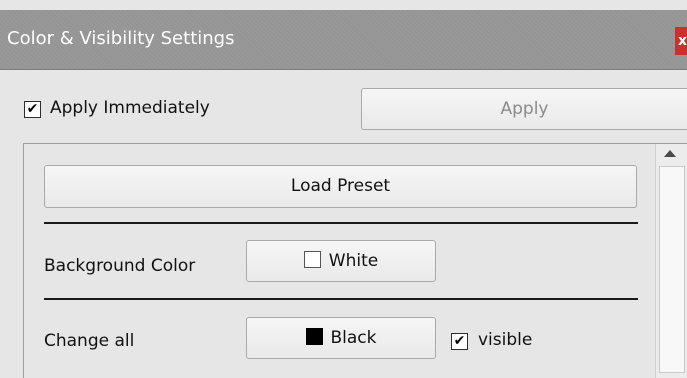  I want to click on scroll-up-arrow-icon, so click(670, 153).